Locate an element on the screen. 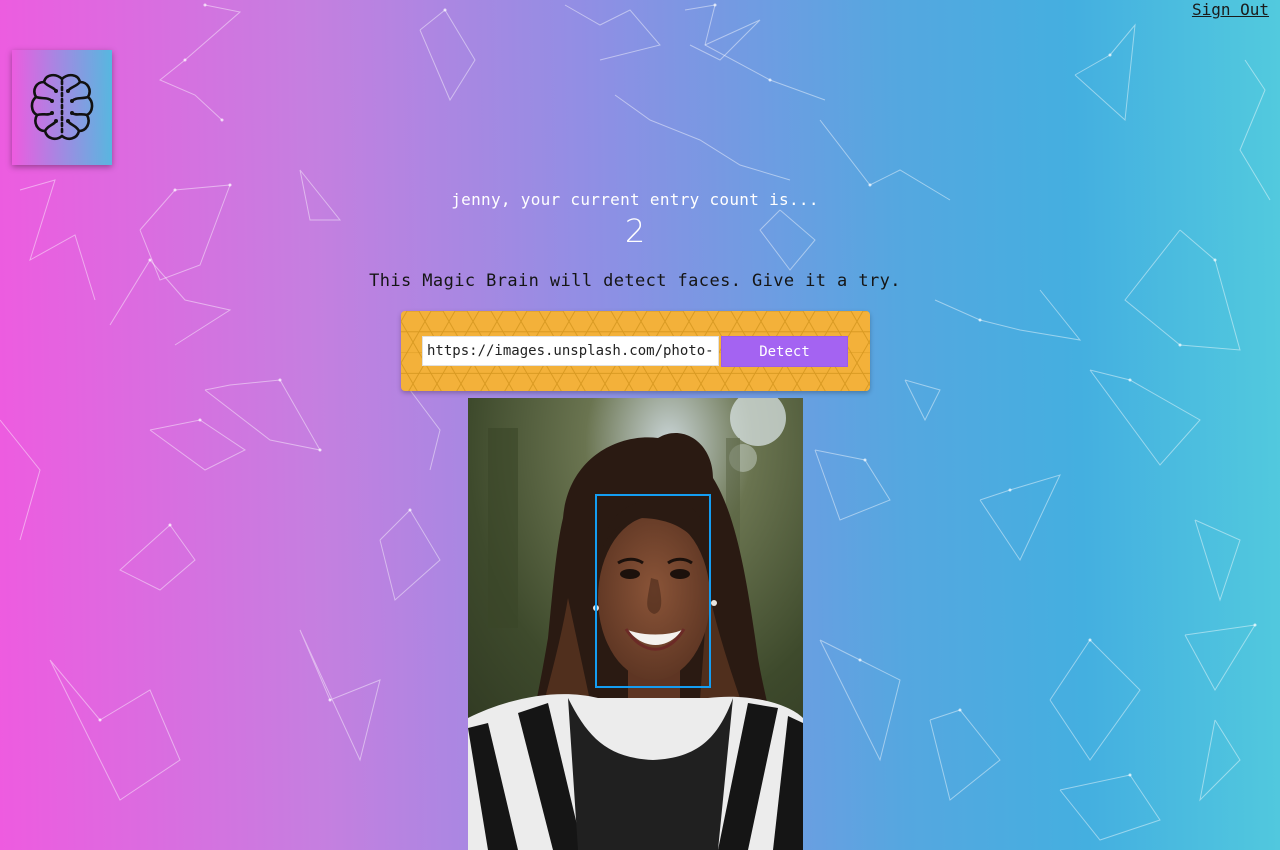 The height and width of the screenshot is (850, 1280). image-link-form: Detect is located at coordinates (635, 351).